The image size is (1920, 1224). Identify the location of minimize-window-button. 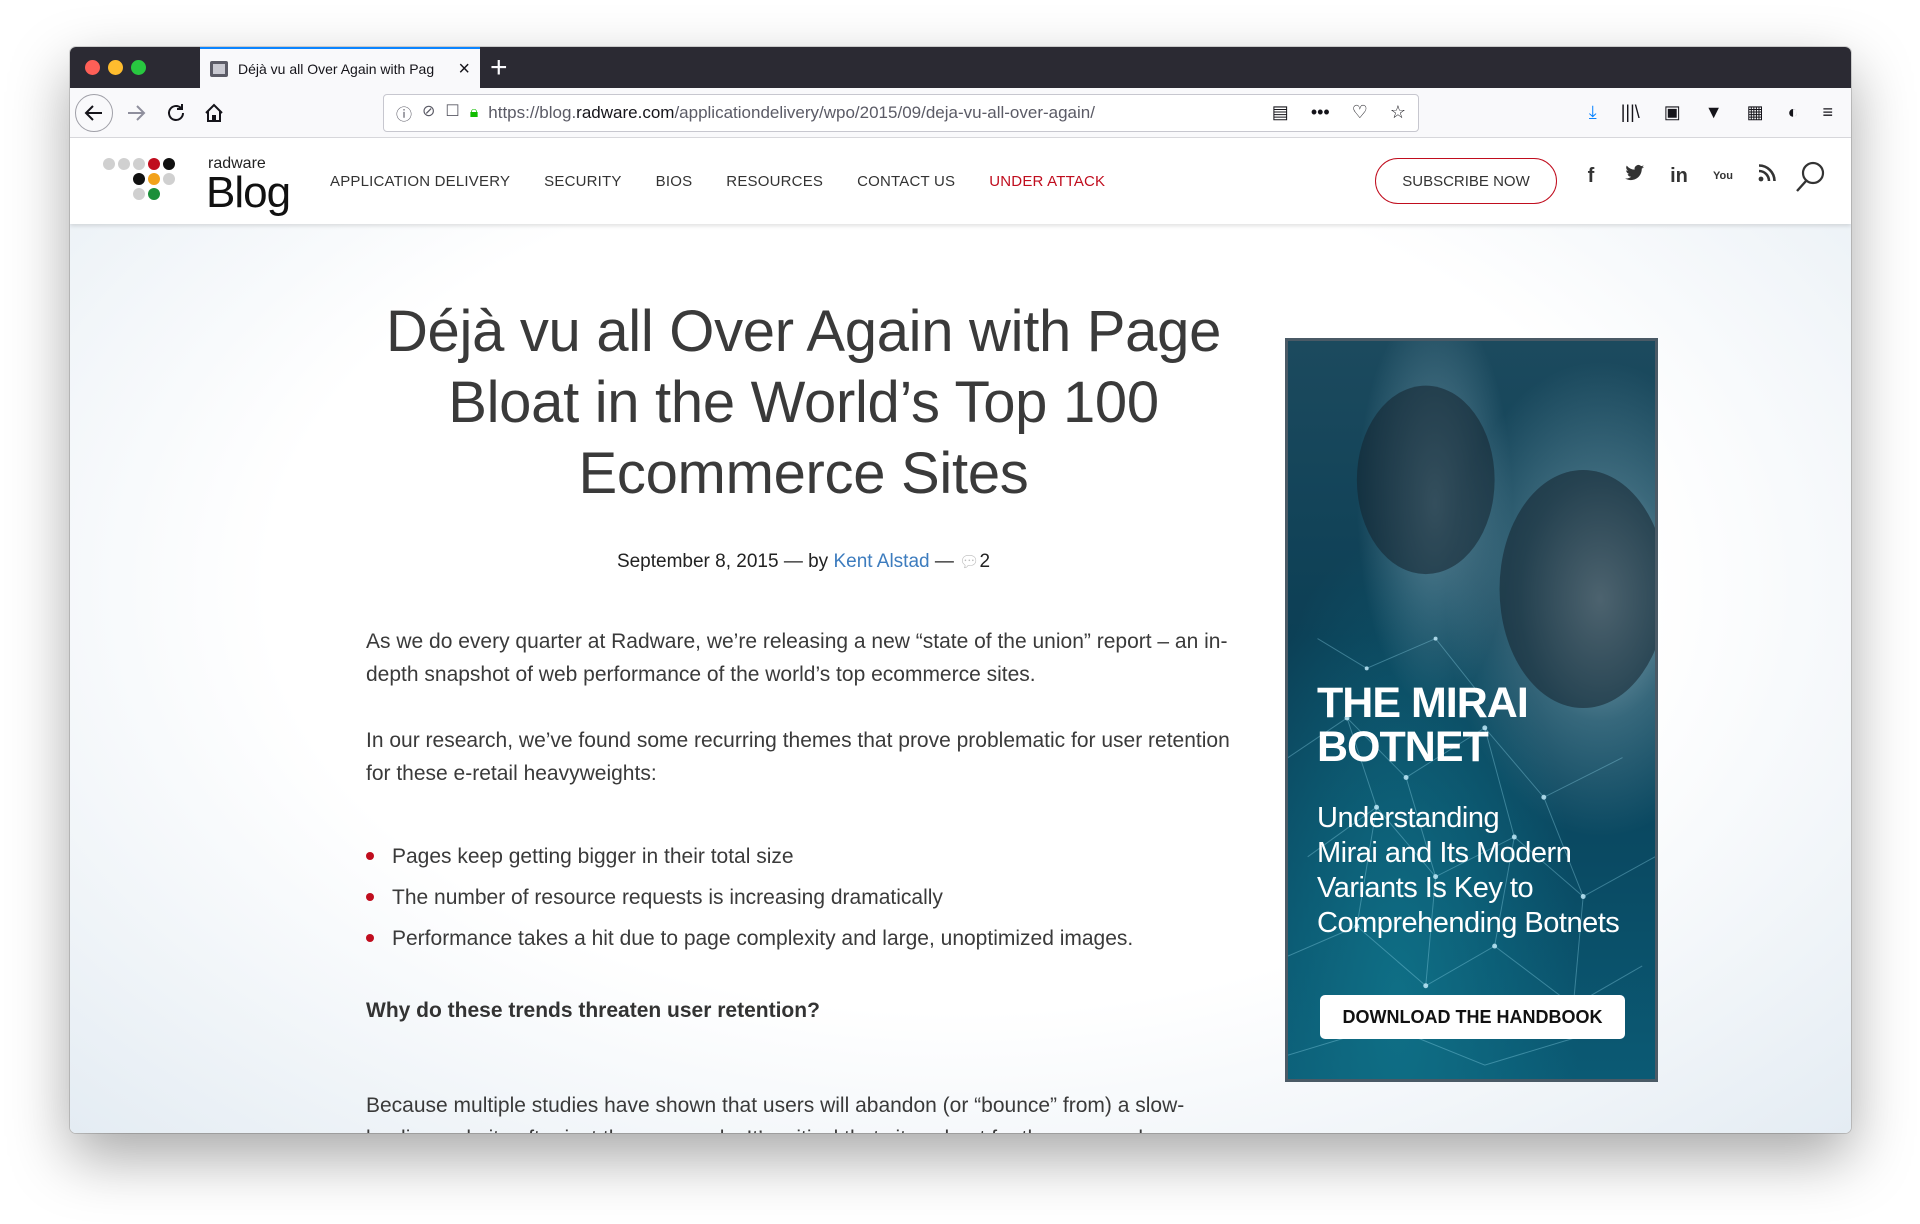
(115, 67).